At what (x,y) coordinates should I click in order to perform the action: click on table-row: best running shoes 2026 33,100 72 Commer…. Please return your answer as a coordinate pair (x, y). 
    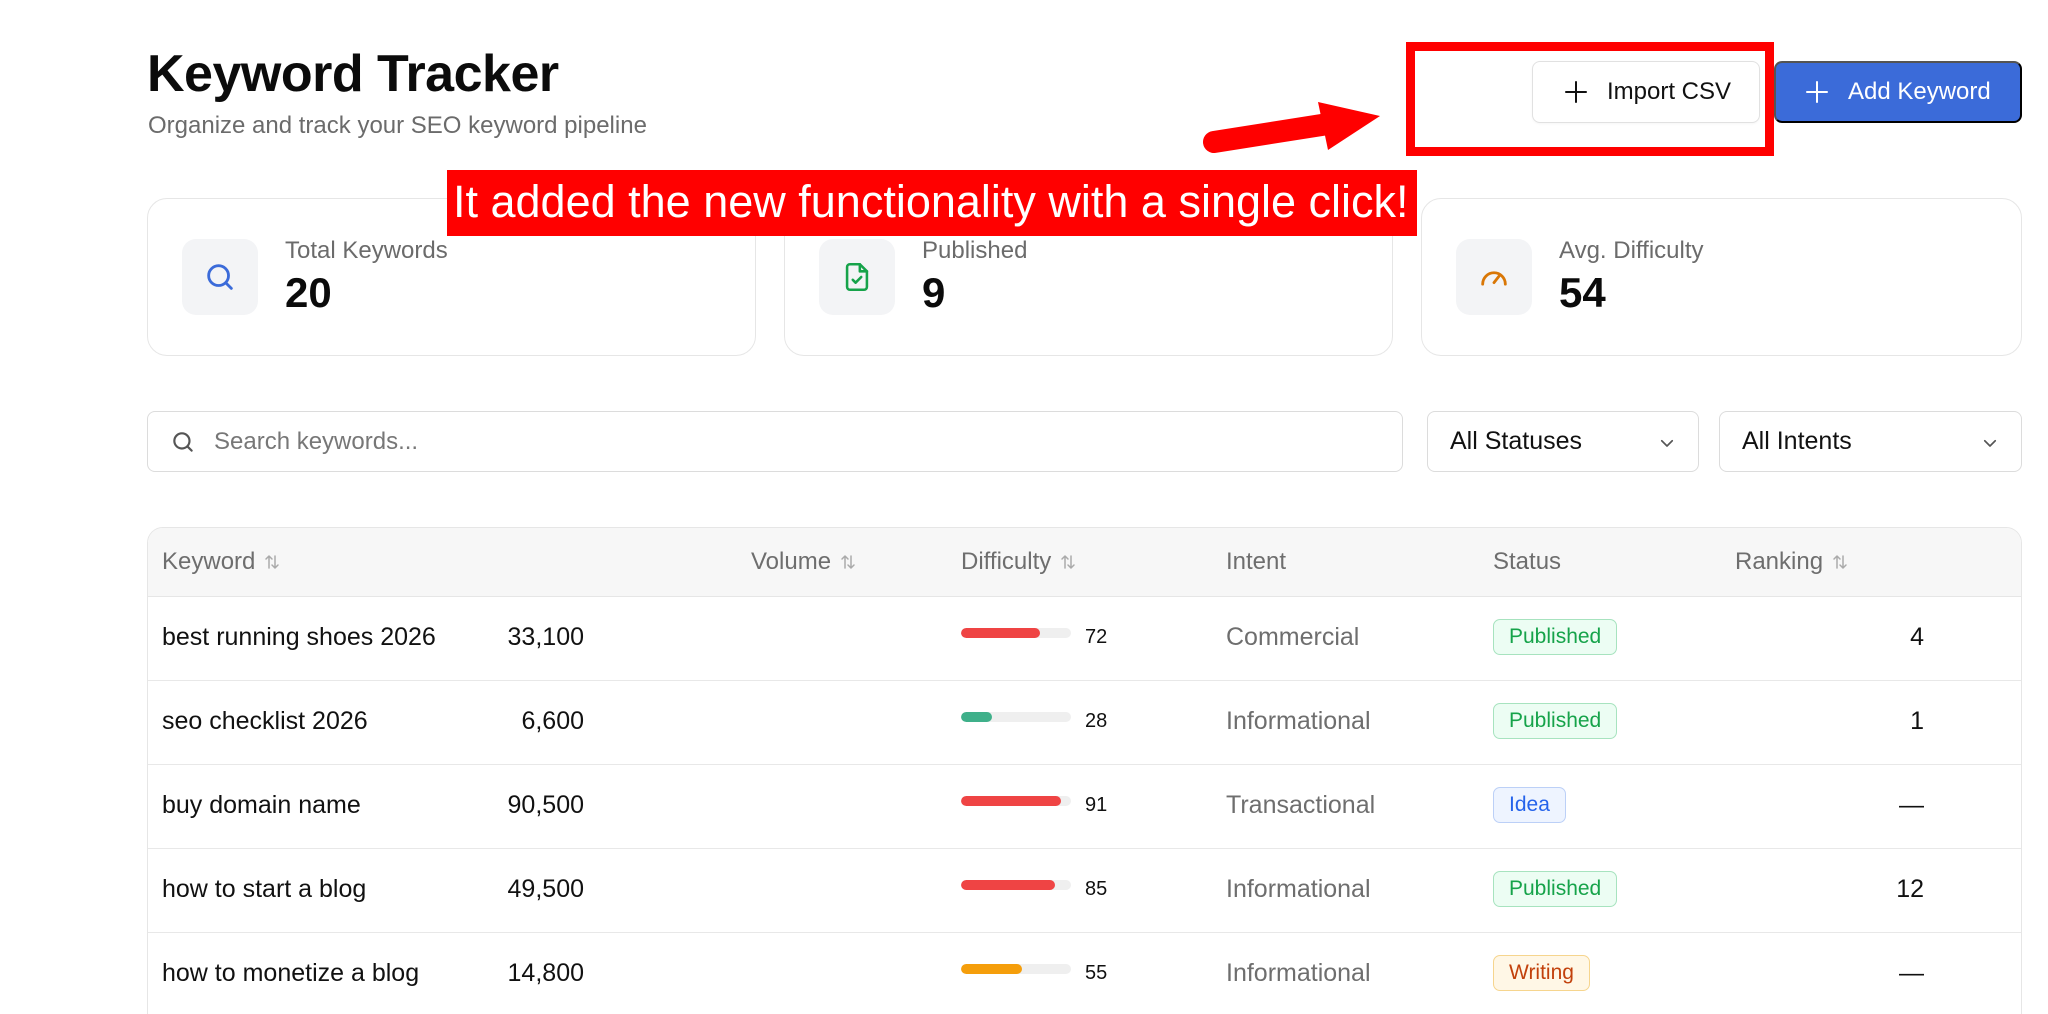
    Looking at the image, I should click on (1084, 639).